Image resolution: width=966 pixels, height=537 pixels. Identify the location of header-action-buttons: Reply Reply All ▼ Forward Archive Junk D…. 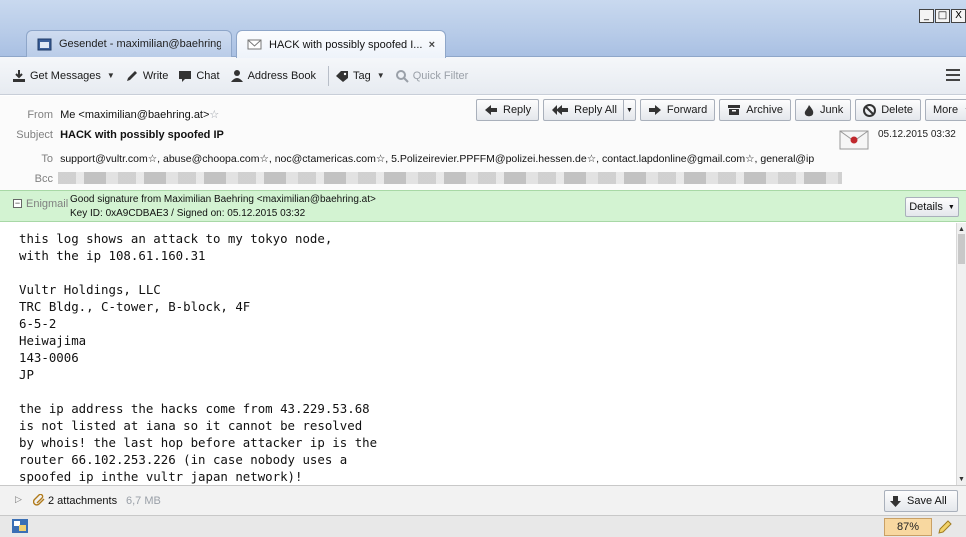
(721, 110).